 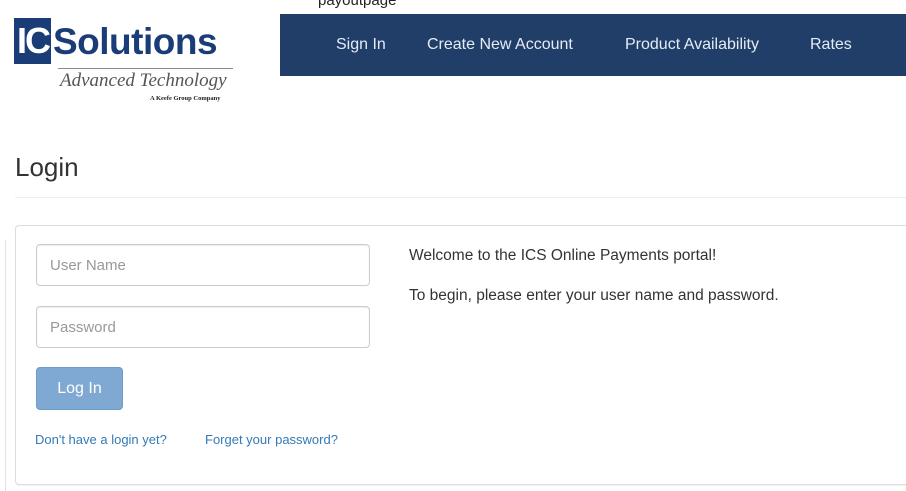 What do you see at coordinates (47, 167) in the screenshot?
I see `page-title: Login` at bounding box center [47, 167].